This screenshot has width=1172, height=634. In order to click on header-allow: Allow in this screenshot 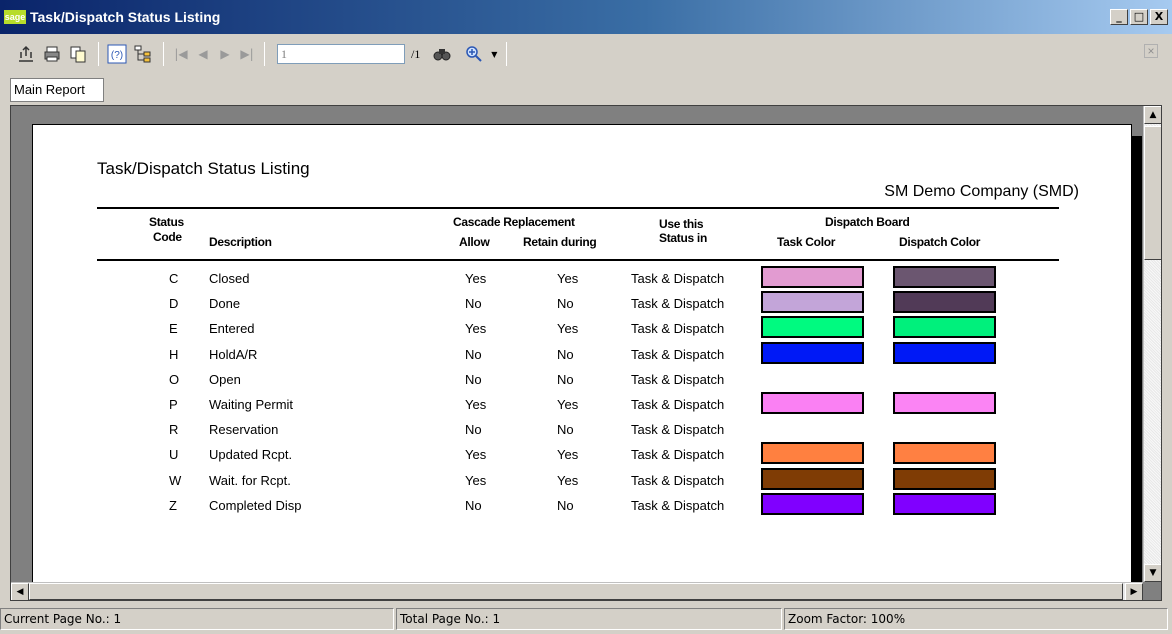, I will do `click(474, 242)`.